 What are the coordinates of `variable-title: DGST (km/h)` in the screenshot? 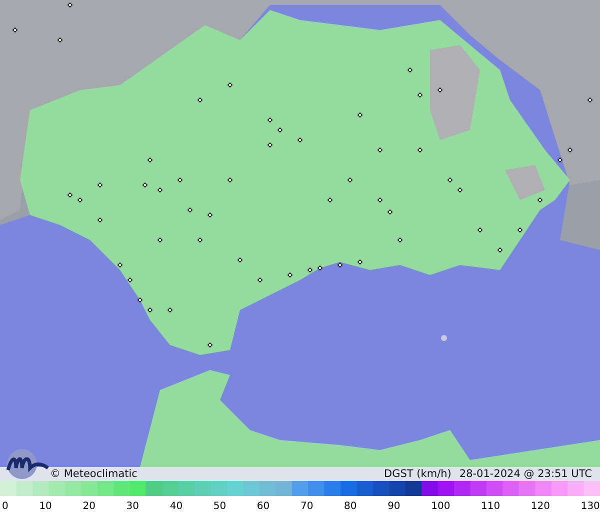 It's located at (418, 474).